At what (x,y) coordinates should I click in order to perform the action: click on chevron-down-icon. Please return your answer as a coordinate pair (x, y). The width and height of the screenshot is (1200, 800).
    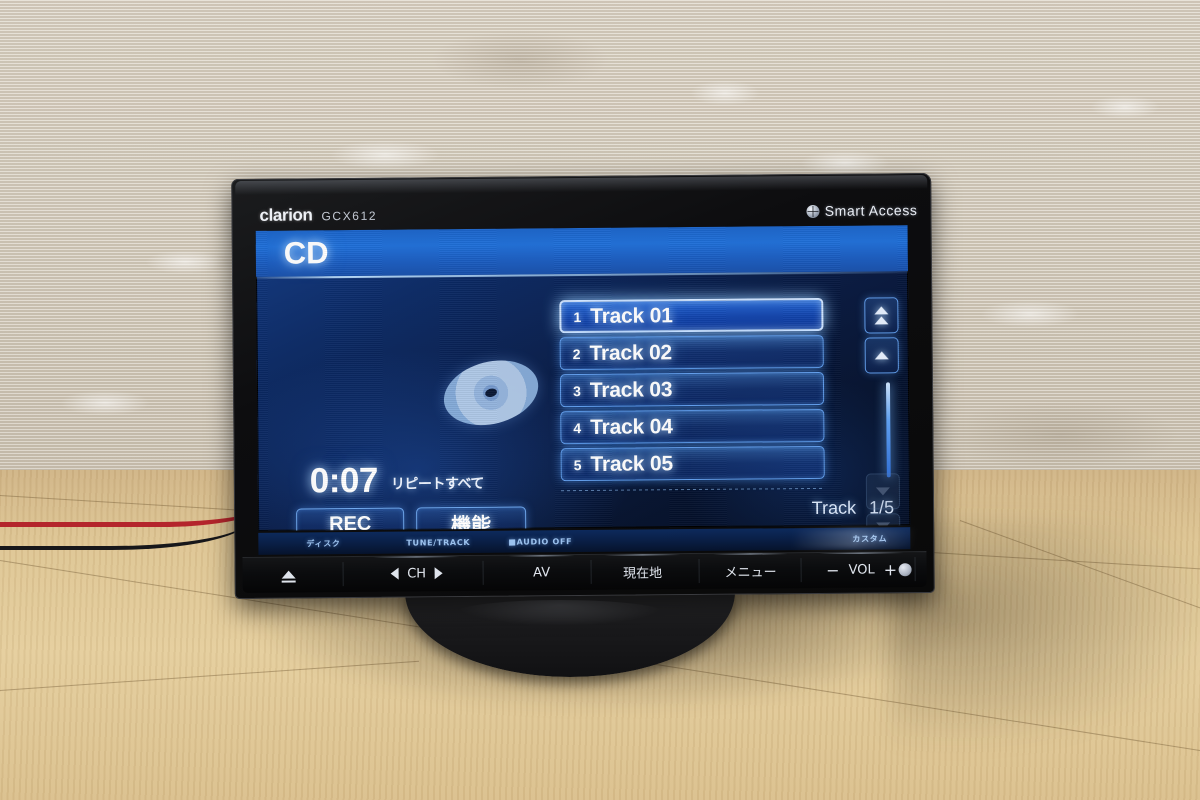
    Looking at the image, I should click on (882, 491).